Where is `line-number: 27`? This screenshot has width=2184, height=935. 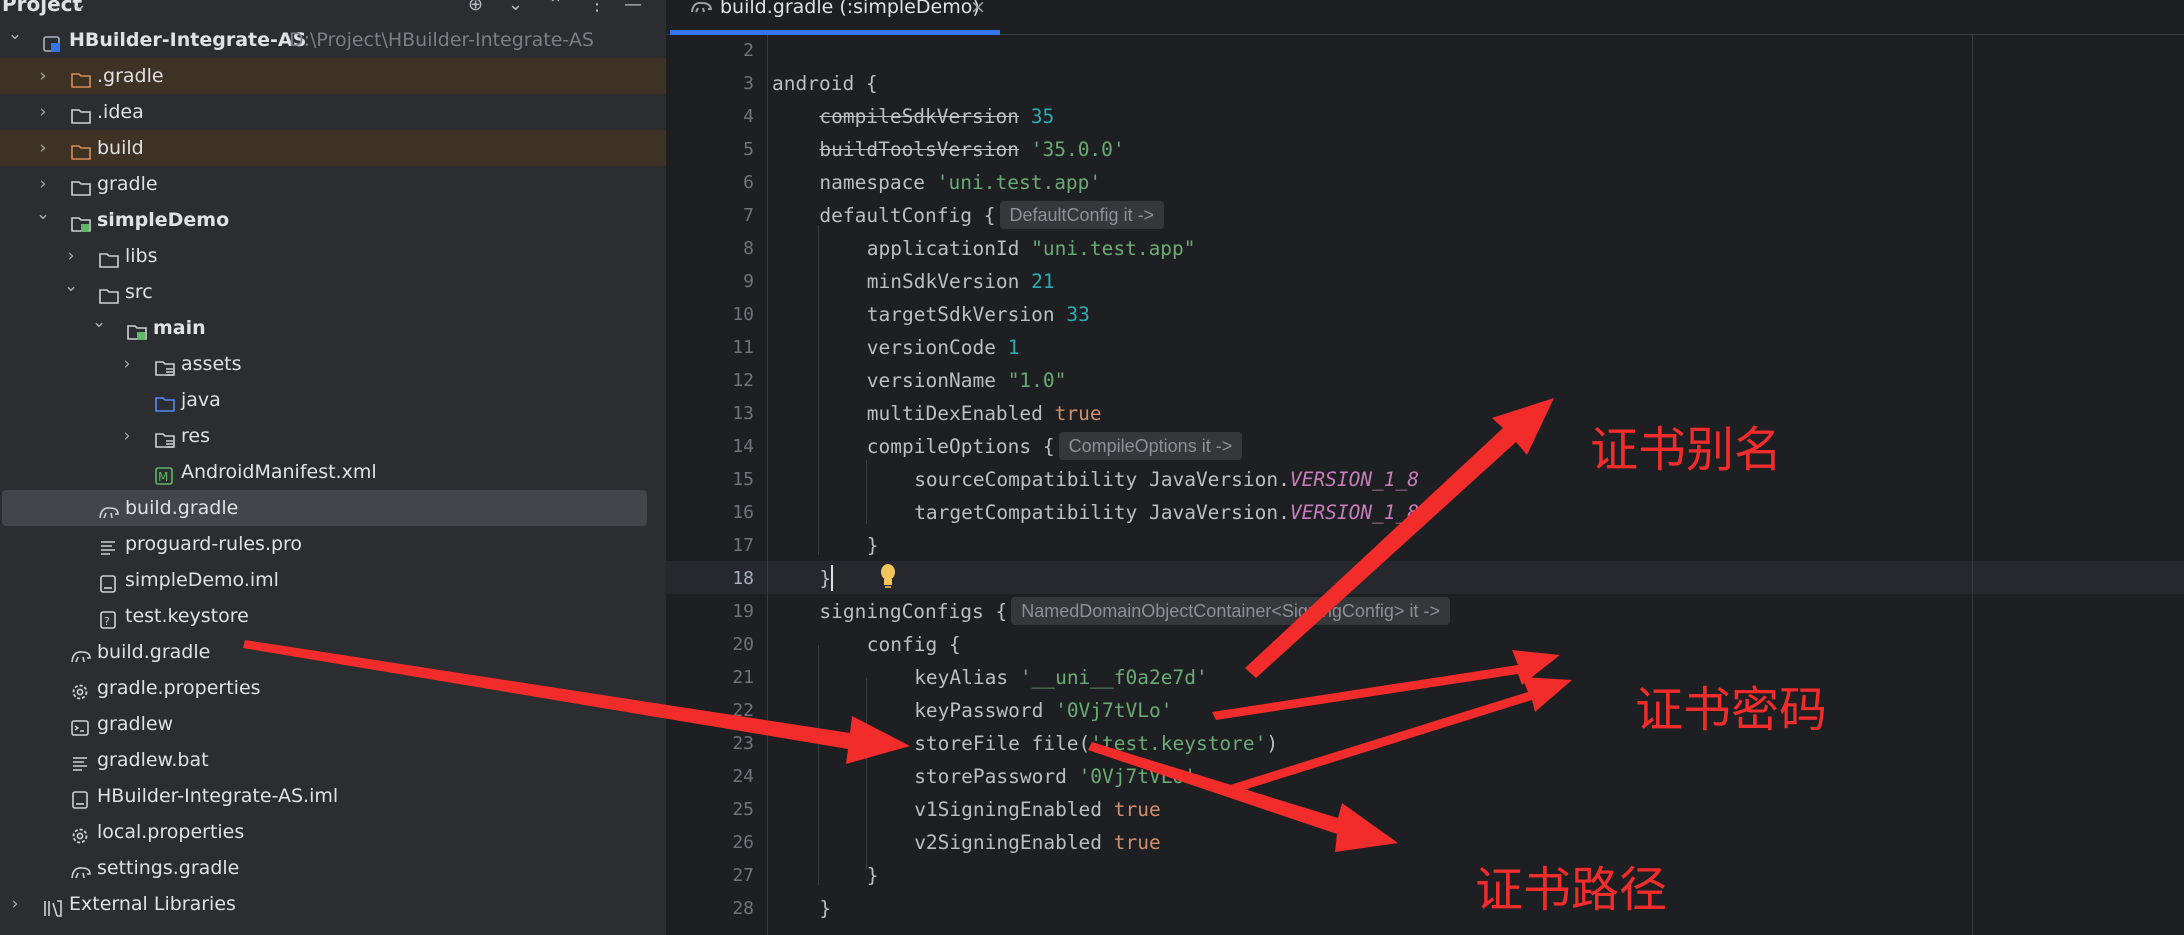
line-number: 27 is located at coordinates (710, 875).